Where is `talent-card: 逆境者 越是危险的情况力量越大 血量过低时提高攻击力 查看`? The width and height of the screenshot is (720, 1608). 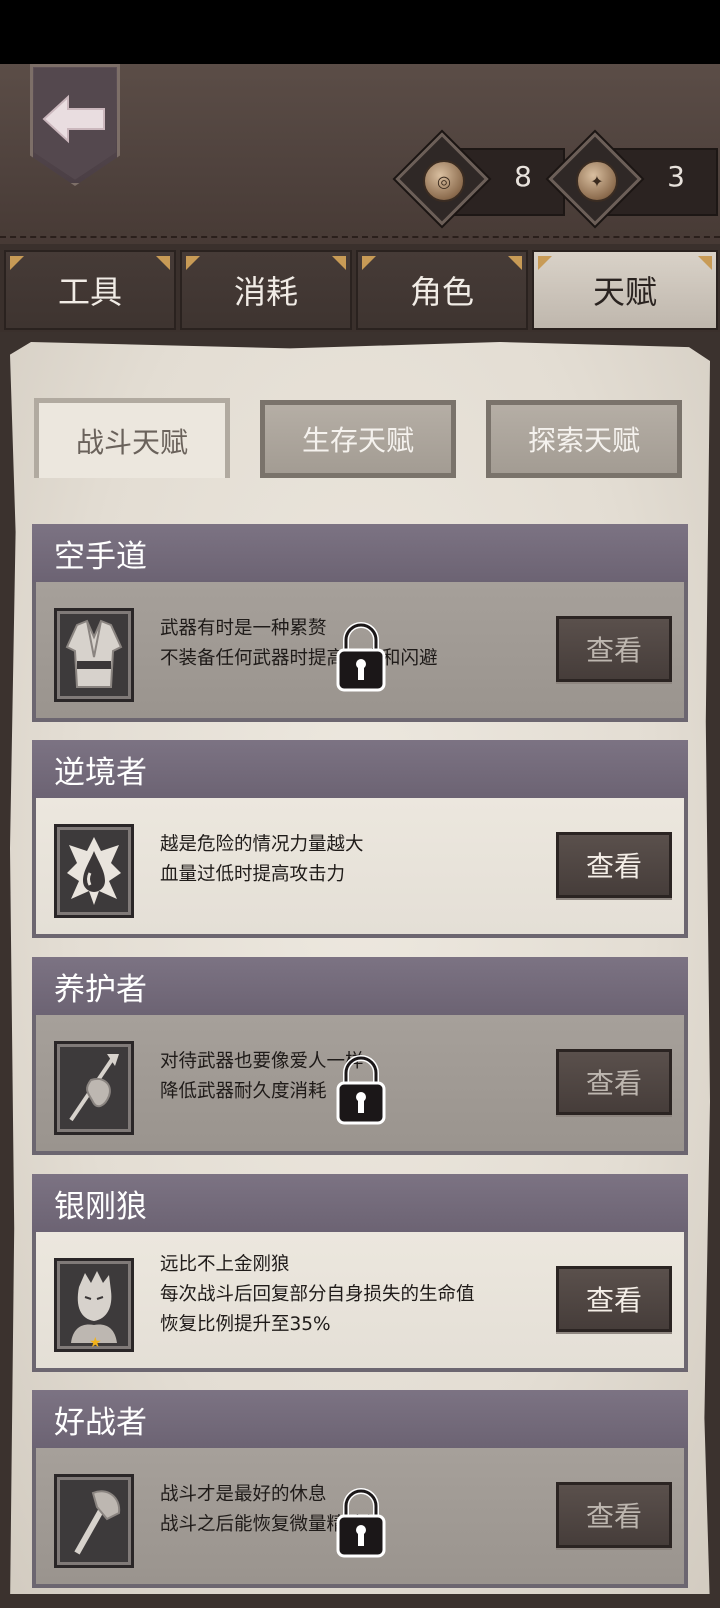
talent-card: 逆境者 越是危险的情况力量越大 血量过低时提高攻击力 查看 is located at coordinates (360, 839).